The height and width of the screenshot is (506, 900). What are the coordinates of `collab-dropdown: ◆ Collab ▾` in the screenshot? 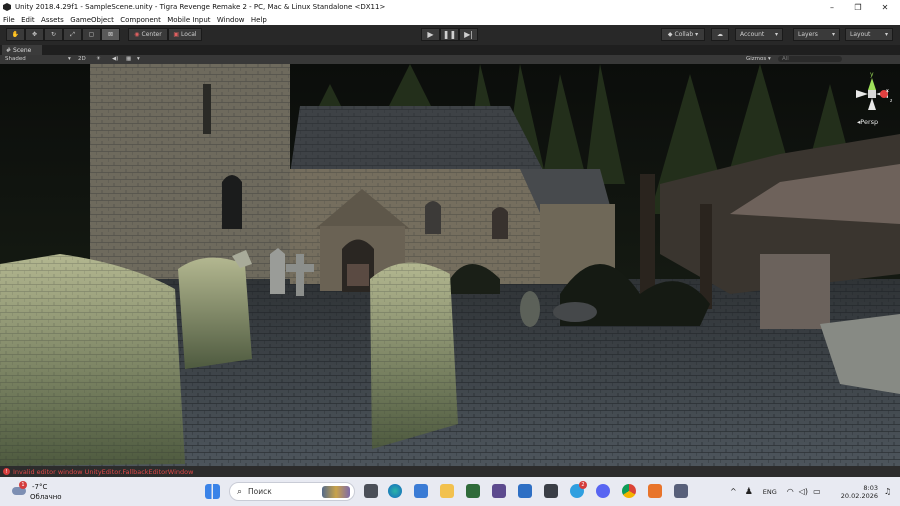 It's located at (683, 34).